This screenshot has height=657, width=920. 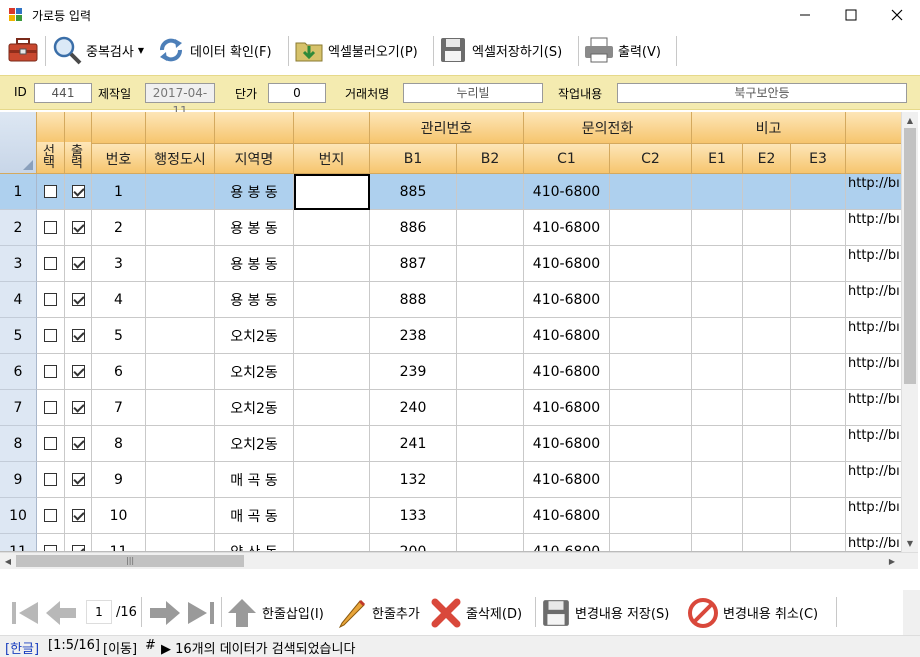 What do you see at coordinates (180, 100) in the screenshot?
I see `date-field: 2017-04-11` at bounding box center [180, 100].